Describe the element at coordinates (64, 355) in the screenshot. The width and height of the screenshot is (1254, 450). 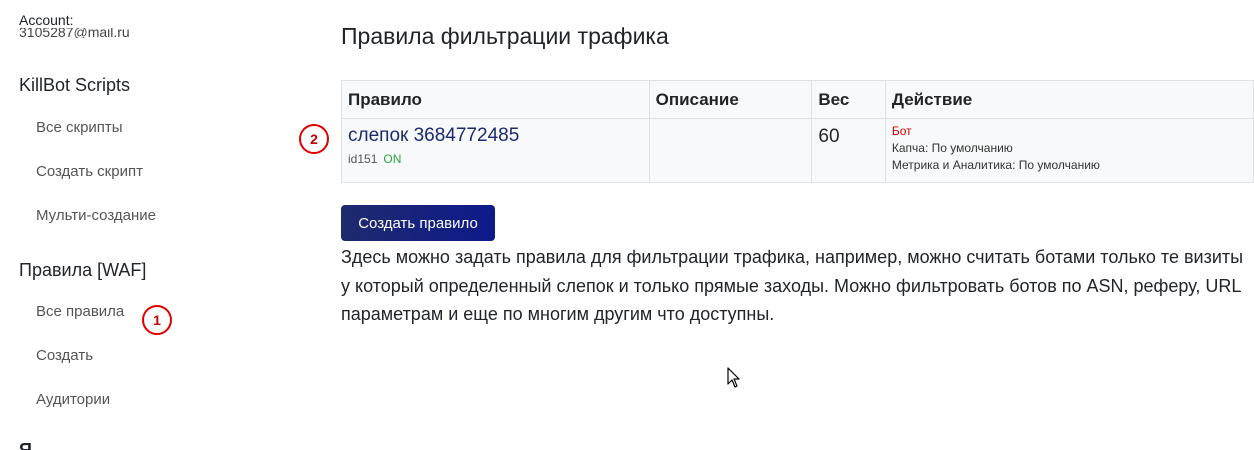
I see `nav-create-rule: Создать` at that location.